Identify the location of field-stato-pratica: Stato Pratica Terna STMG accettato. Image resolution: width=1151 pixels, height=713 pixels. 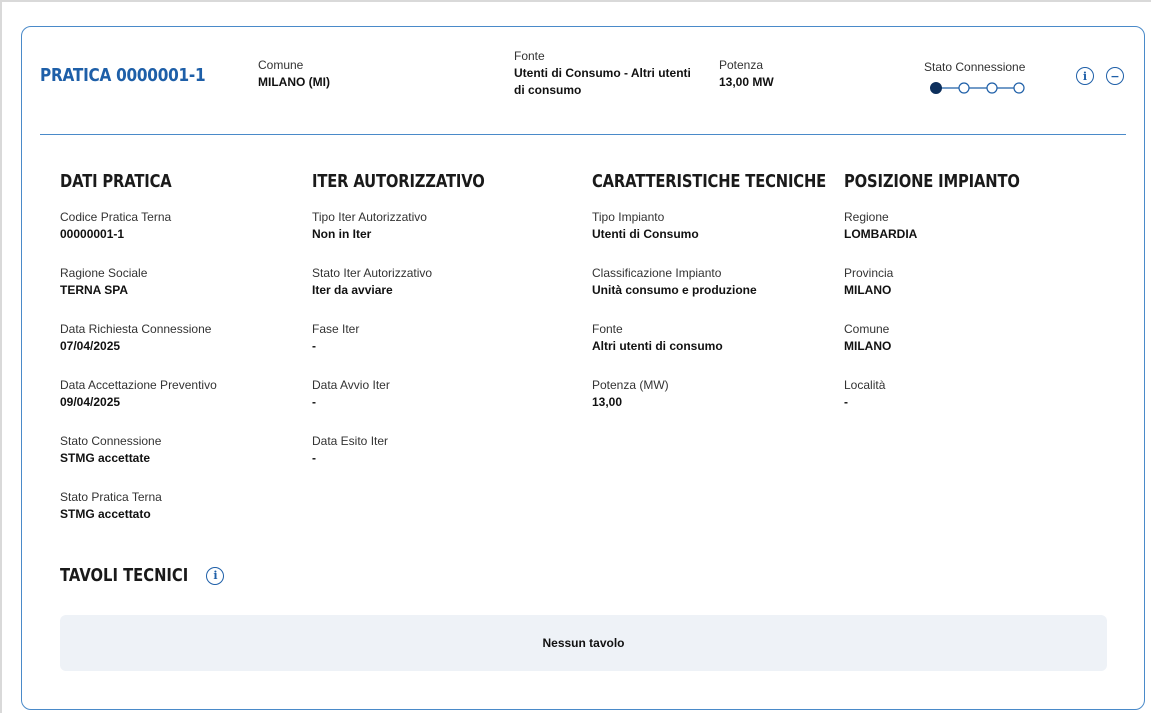
(138, 506).